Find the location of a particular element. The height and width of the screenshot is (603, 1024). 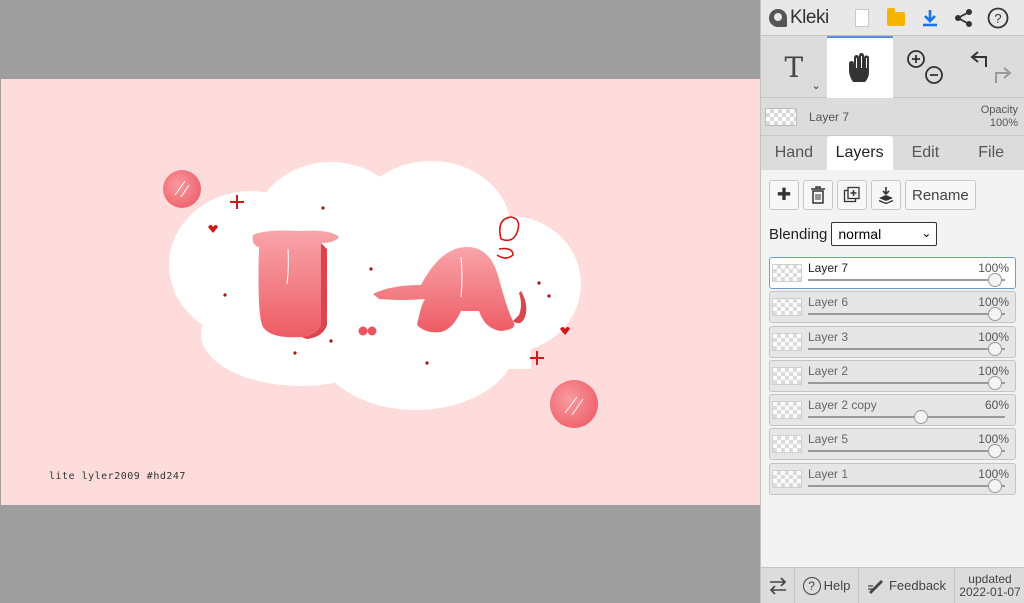

feedback-link: Feedback is located at coordinates (907, 585).